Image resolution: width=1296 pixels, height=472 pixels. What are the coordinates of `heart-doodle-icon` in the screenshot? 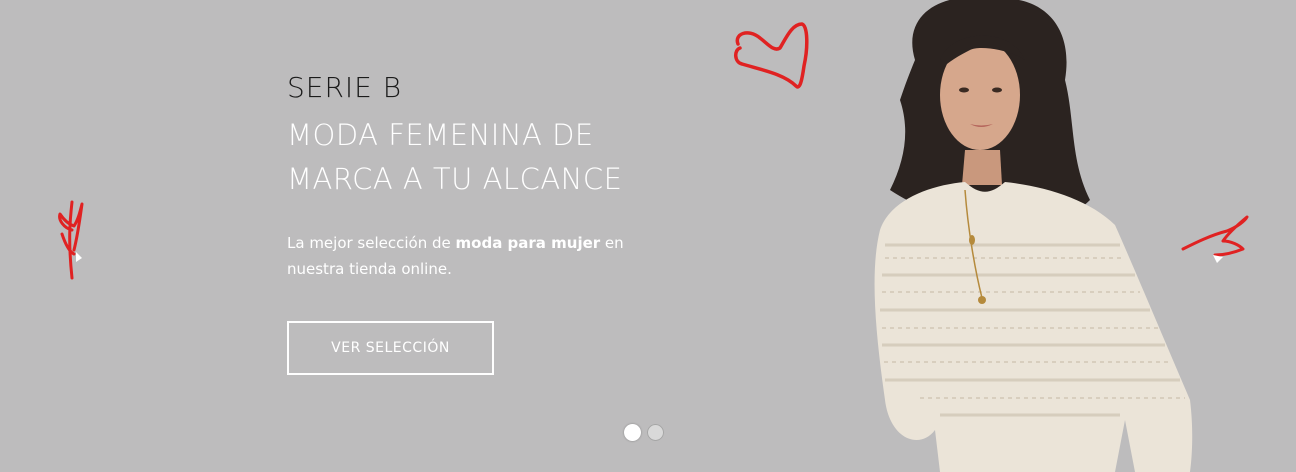 It's located at (771, 55).